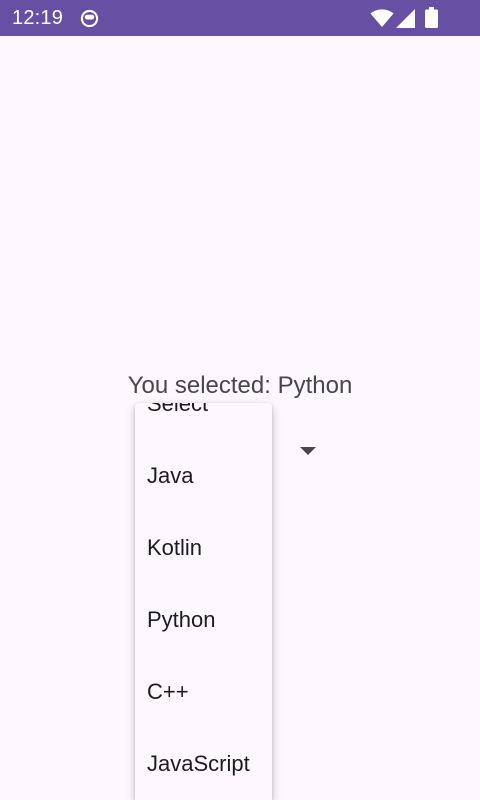  Describe the element at coordinates (203, 421) in the screenshot. I see `dropdown-item-select: Select` at that location.